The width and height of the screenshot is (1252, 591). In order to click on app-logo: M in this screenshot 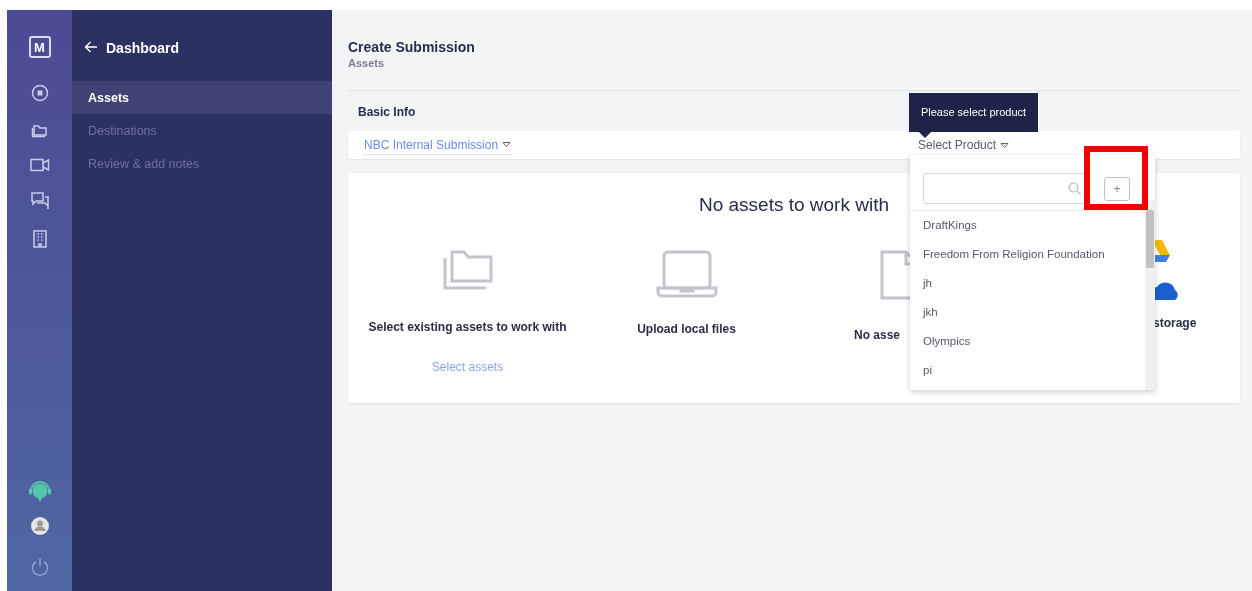, I will do `click(39, 47)`.